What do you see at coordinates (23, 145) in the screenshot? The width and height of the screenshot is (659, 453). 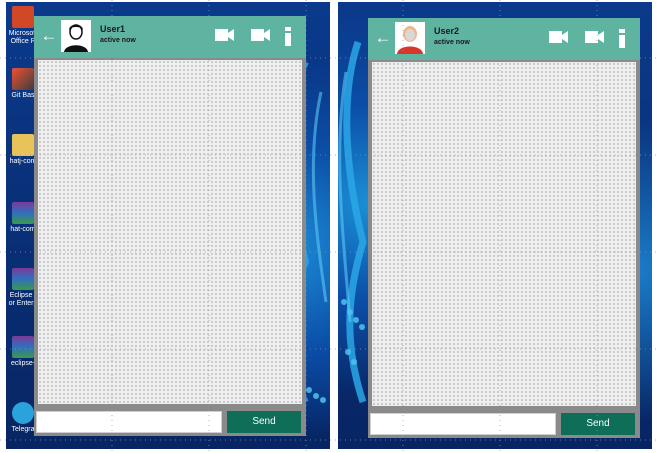 I see `folder-icon` at bounding box center [23, 145].